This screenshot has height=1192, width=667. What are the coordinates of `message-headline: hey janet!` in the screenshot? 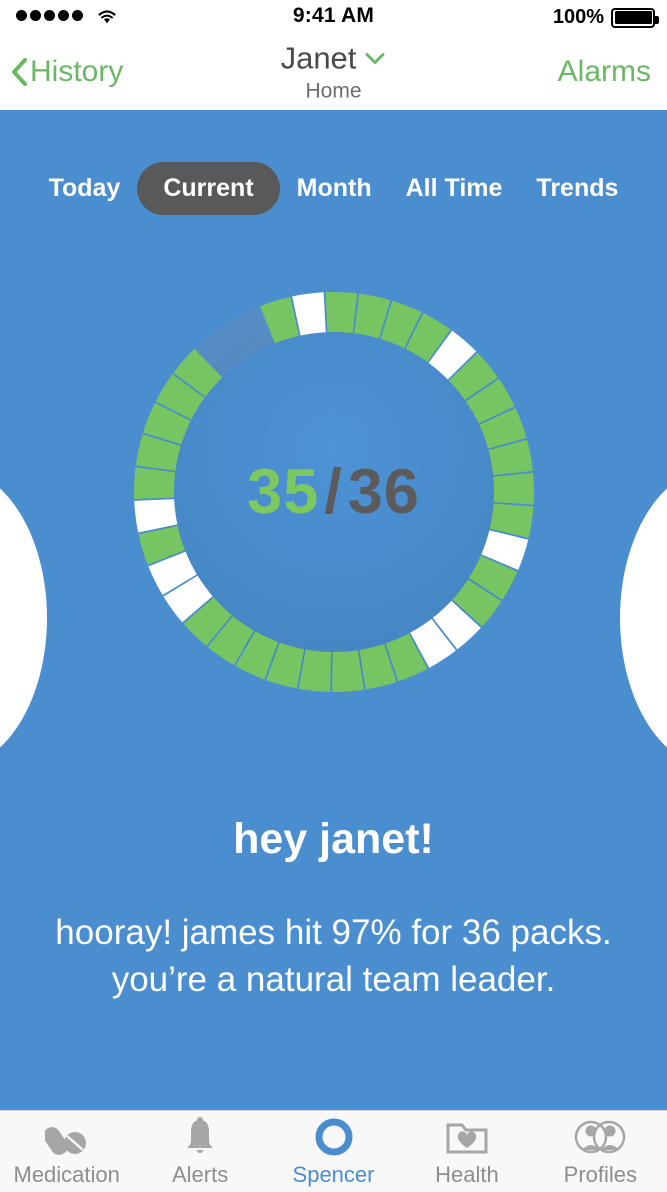 It's located at (333, 839).